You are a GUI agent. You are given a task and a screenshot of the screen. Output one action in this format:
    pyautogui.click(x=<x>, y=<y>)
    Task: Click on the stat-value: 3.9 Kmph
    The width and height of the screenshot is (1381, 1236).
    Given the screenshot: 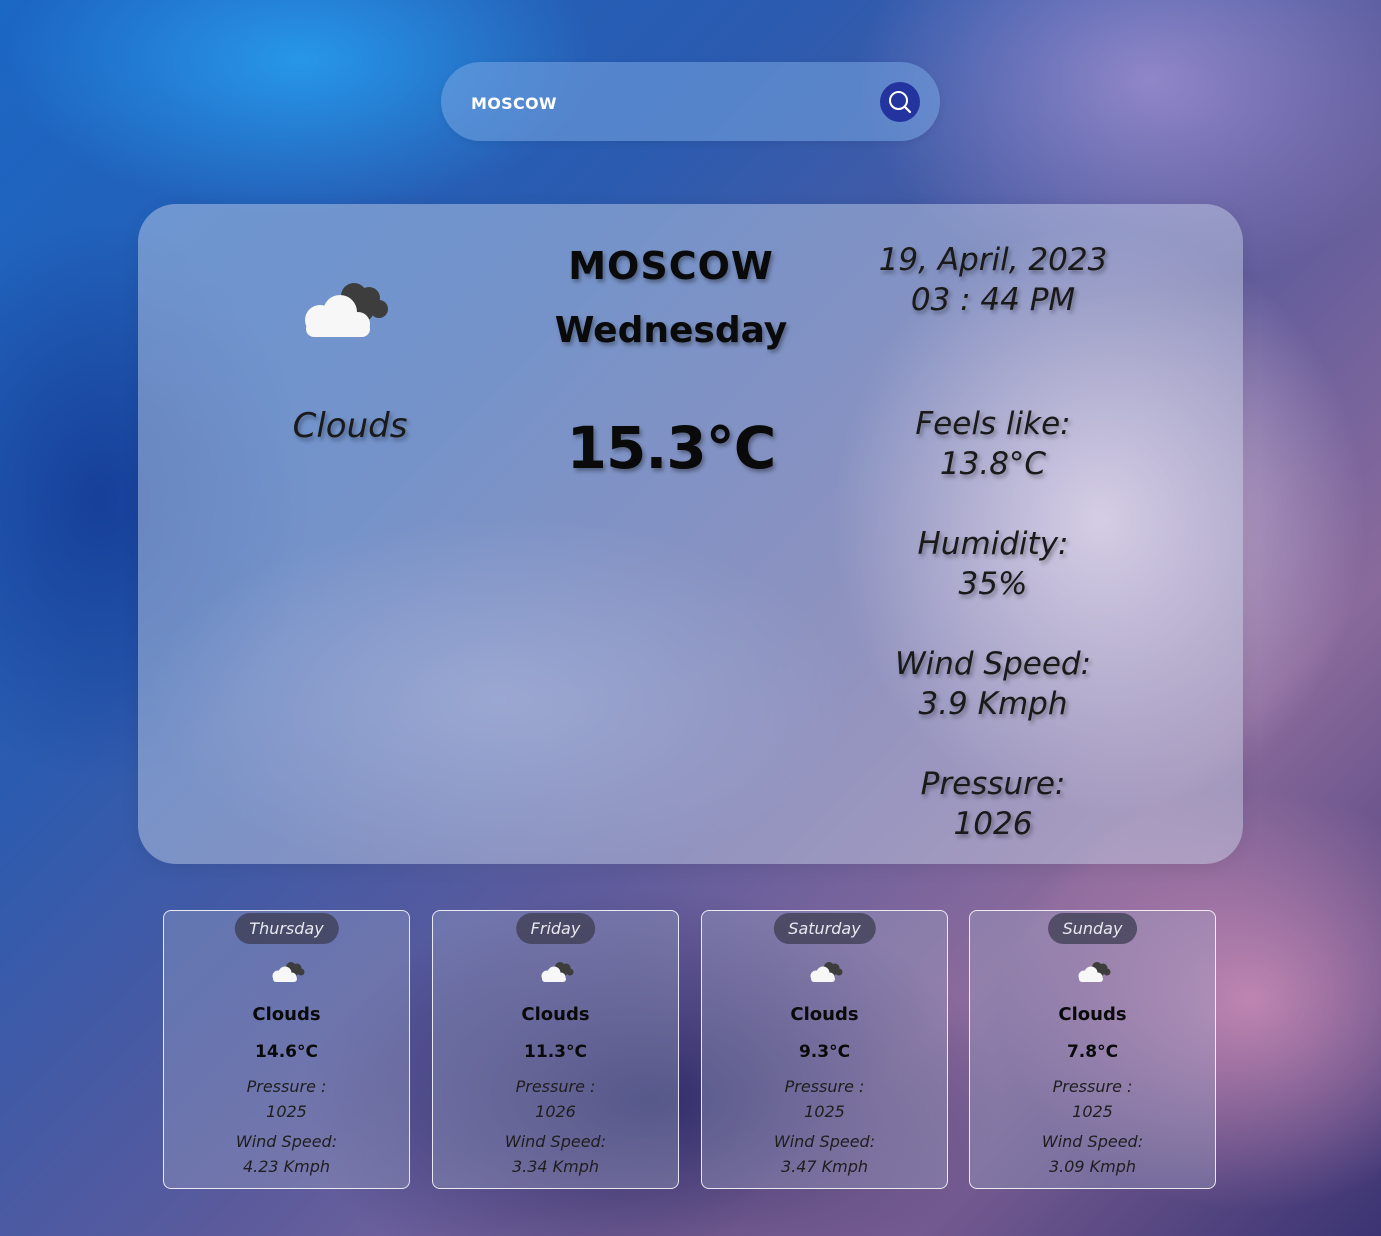 What is the action you would take?
    pyautogui.click(x=993, y=704)
    